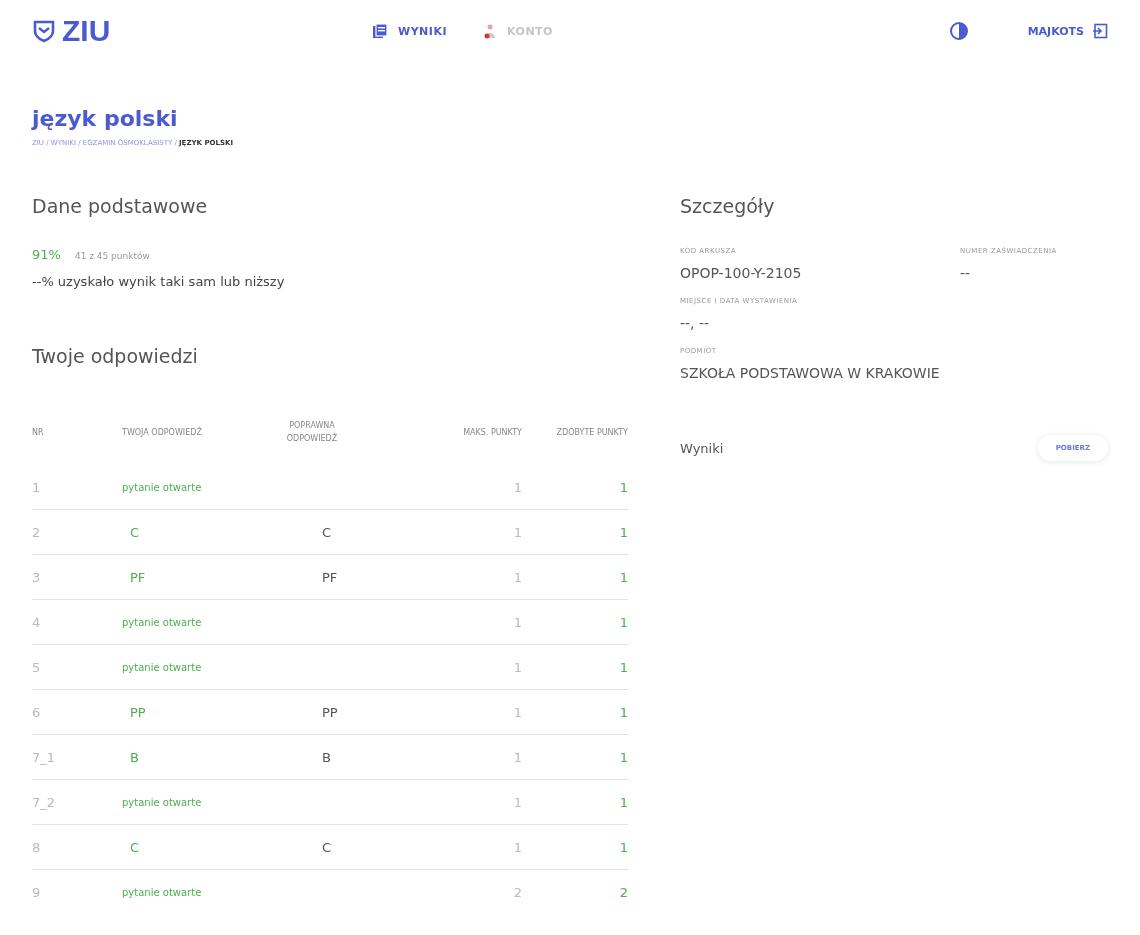  I want to click on score-points: 41 z 45 punktów, so click(112, 256).